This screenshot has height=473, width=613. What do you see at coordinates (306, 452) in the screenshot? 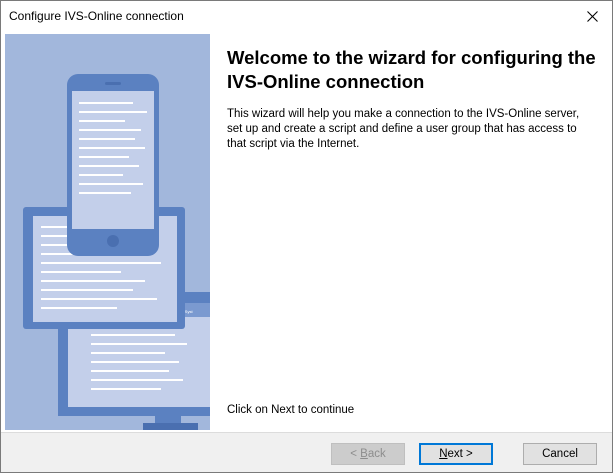
I see `button-bar: < Back Next > Cancel` at bounding box center [306, 452].